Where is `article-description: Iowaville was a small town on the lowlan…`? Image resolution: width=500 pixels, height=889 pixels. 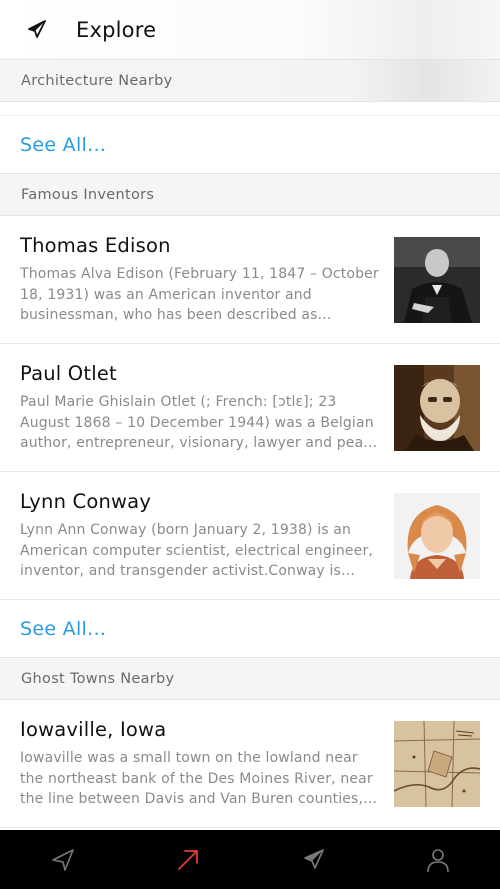
article-description: Iowaville was a small town on the lowlan… is located at coordinates (196, 778).